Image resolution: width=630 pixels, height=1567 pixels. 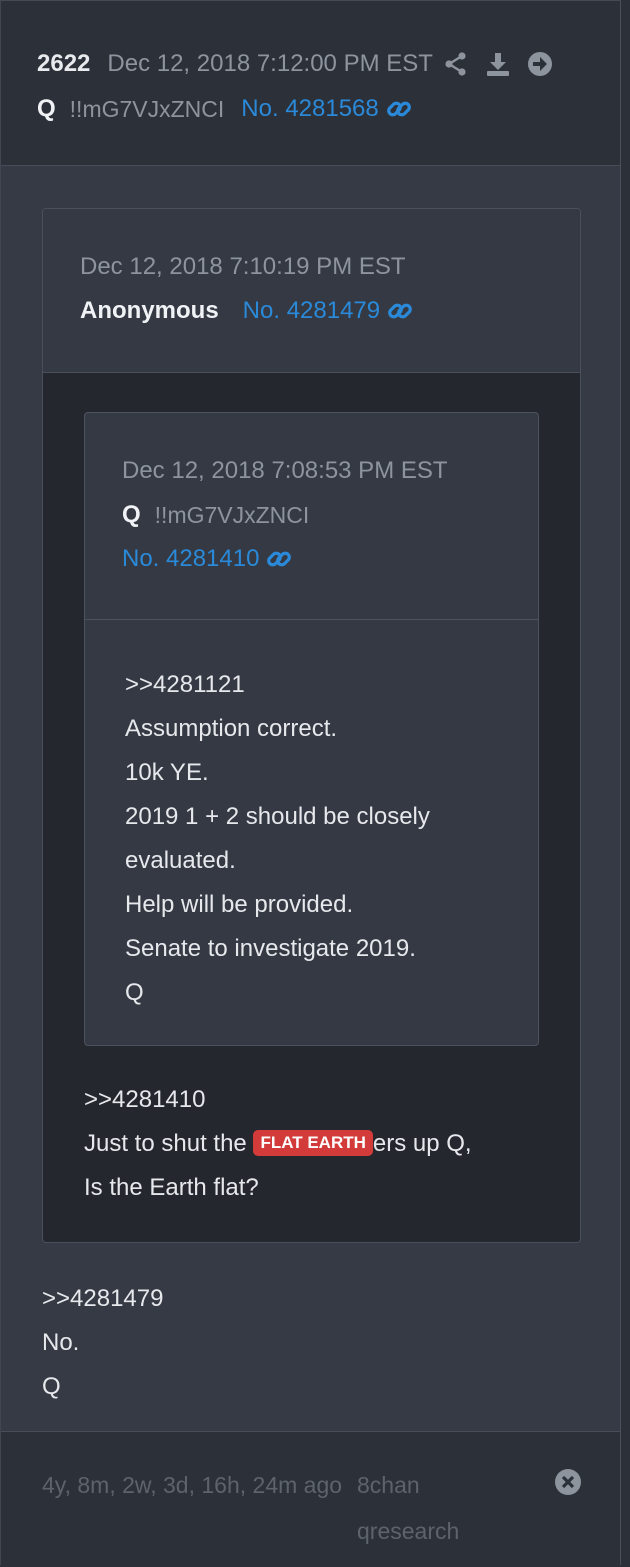 I want to click on quoted-post-number-link: No. 4281479, so click(x=311, y=311).